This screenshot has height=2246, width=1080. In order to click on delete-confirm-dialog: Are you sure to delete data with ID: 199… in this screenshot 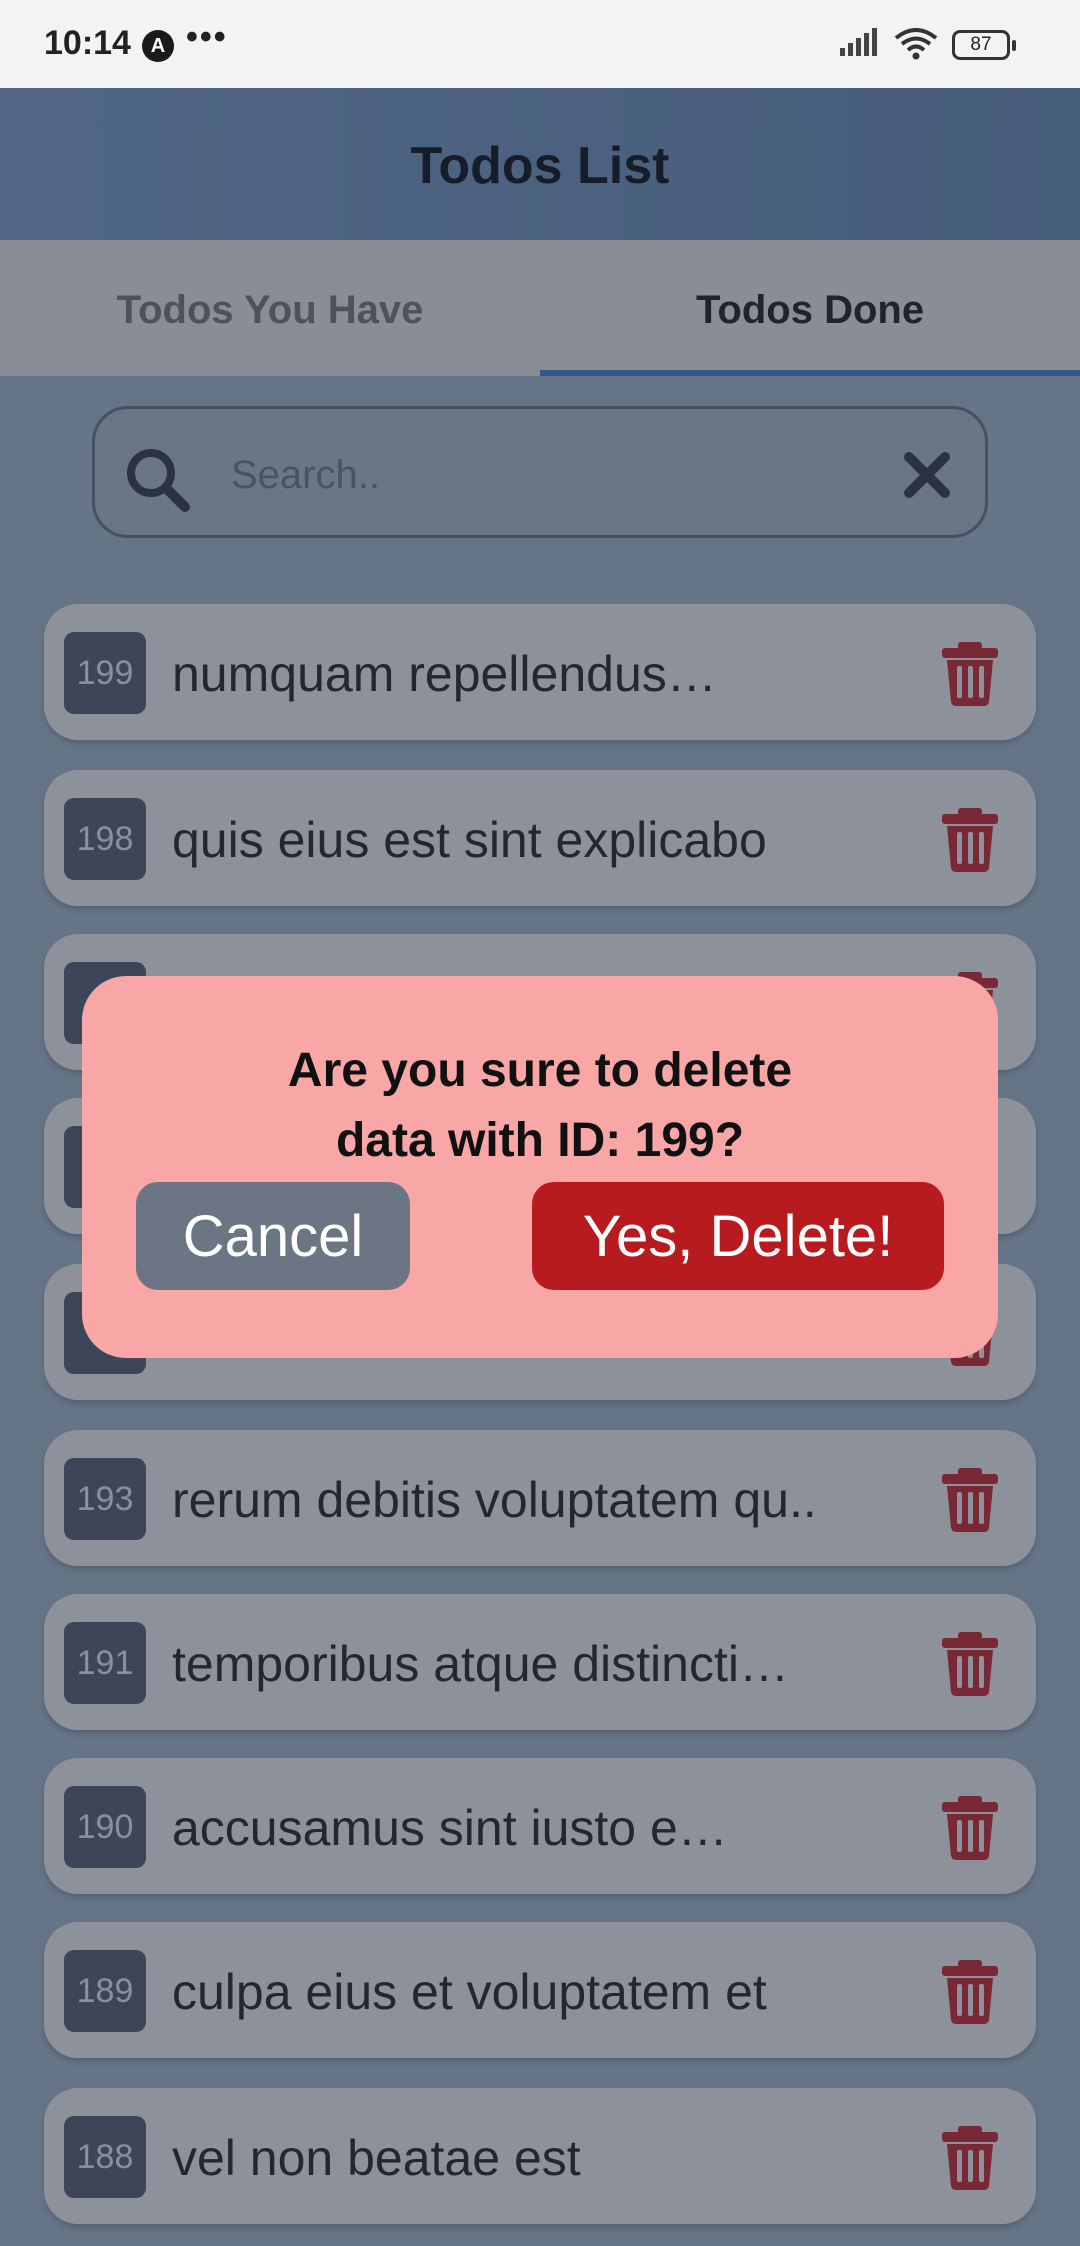, I will do `click(540, 1167)`.